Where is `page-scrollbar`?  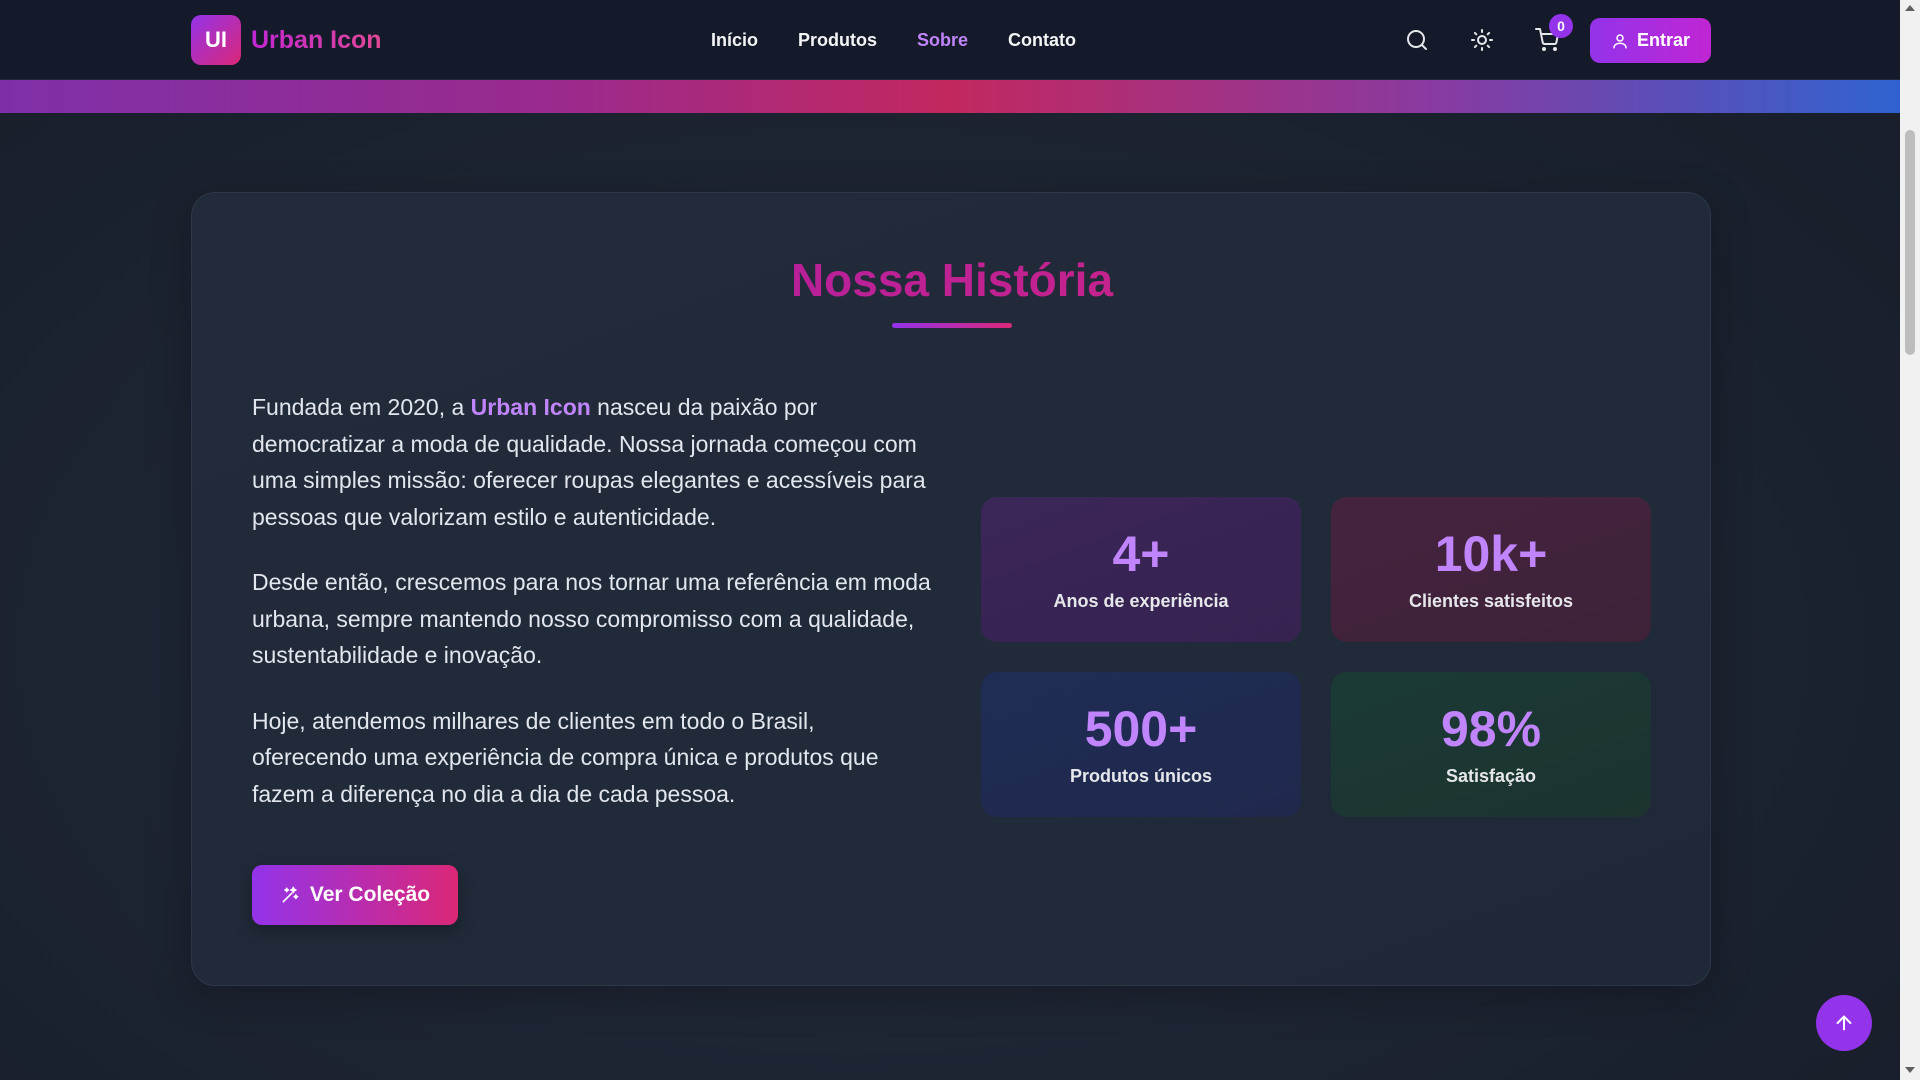 page-scrollbar is located at coordinates (1910, 540).